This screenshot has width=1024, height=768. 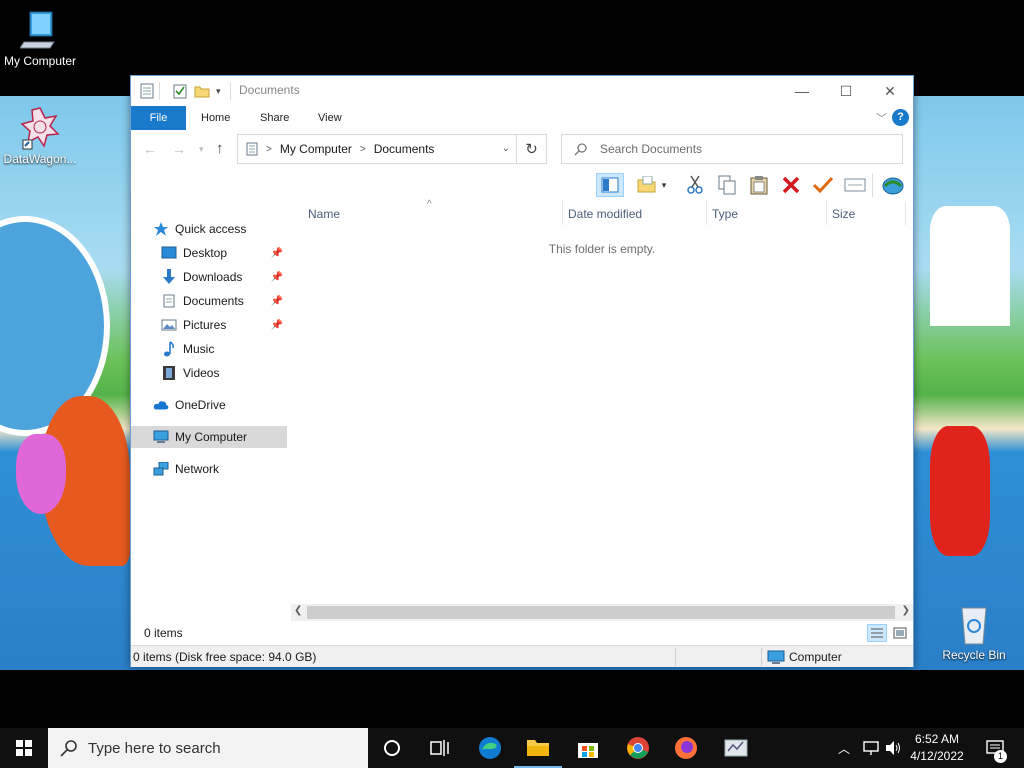 What do you see at coordinates (877, 633) in the screenshot?
I see `details-view-button` at bounding box center [877, 633].